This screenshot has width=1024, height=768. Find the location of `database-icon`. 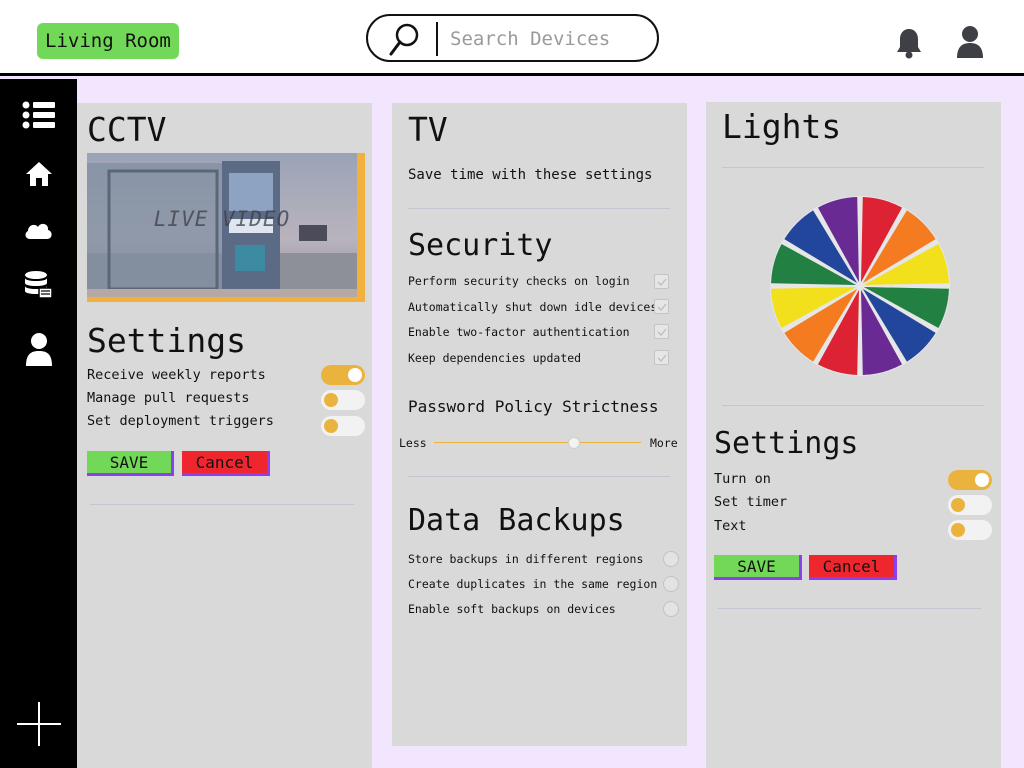

database-icon is located at coordinates (39, 287).